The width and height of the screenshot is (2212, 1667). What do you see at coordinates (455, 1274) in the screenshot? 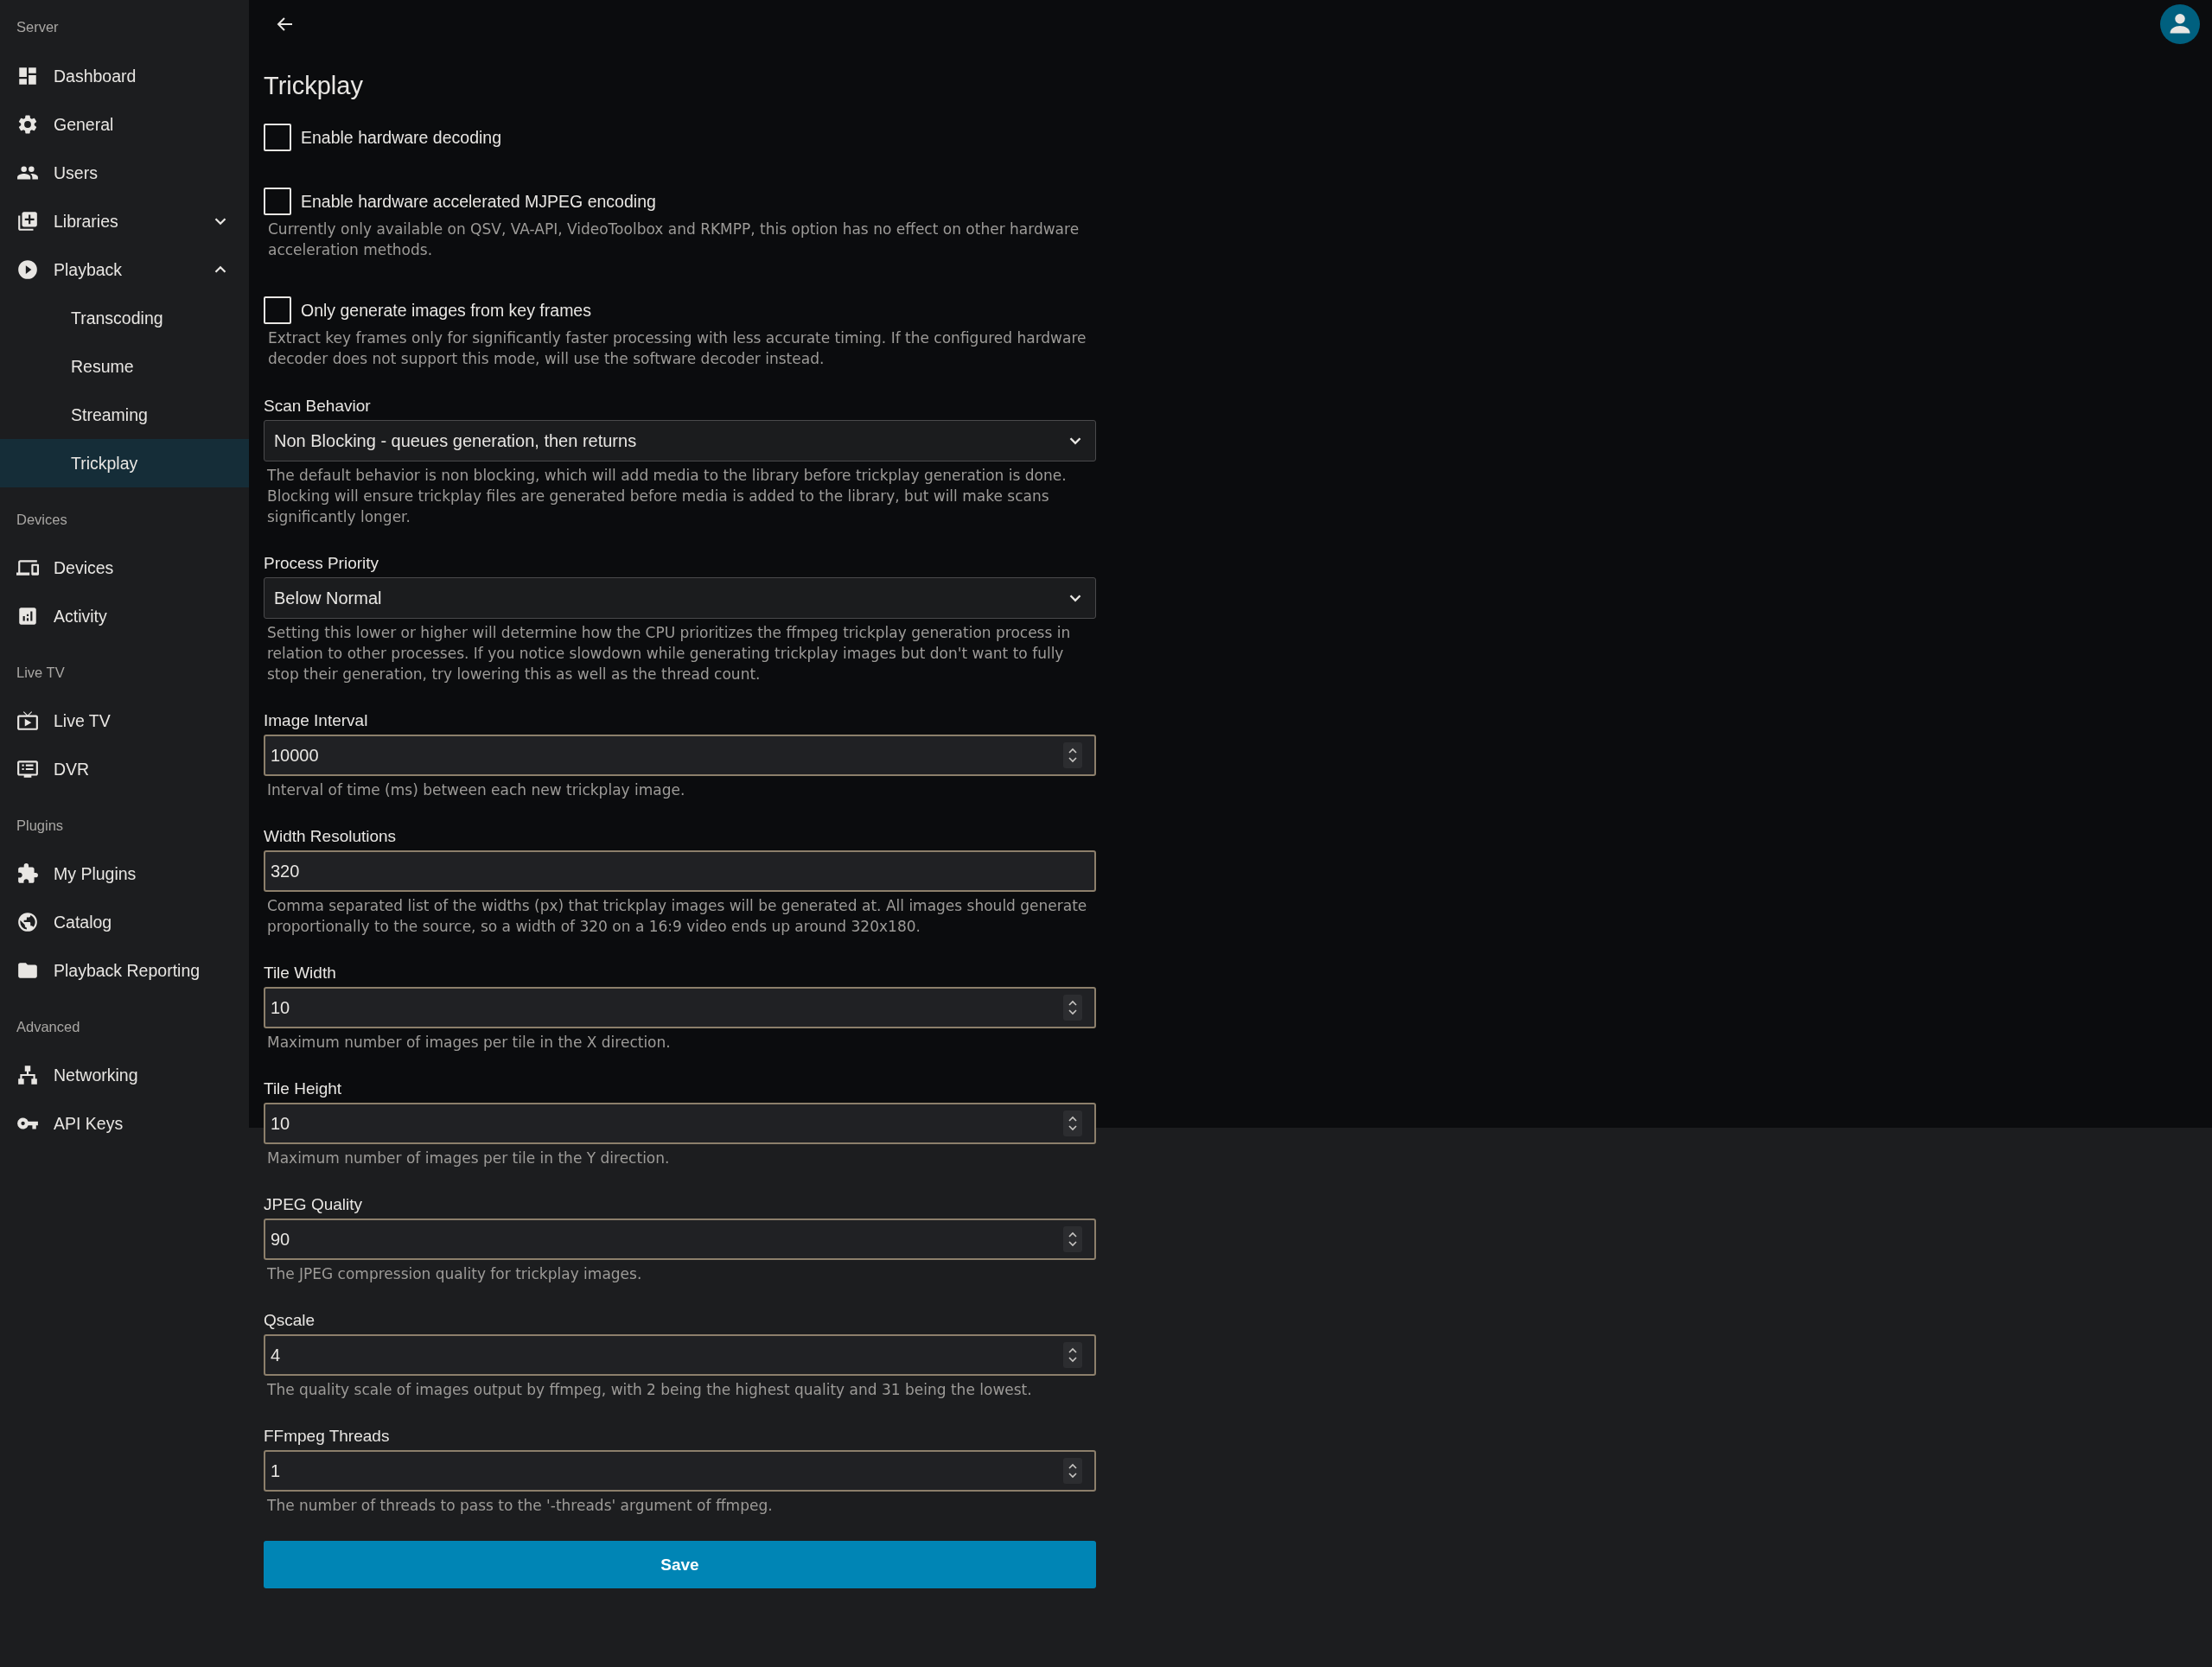
I see `help-text: The JPEG compression quality for trickplay images.` at bounding box center [455, 1274].